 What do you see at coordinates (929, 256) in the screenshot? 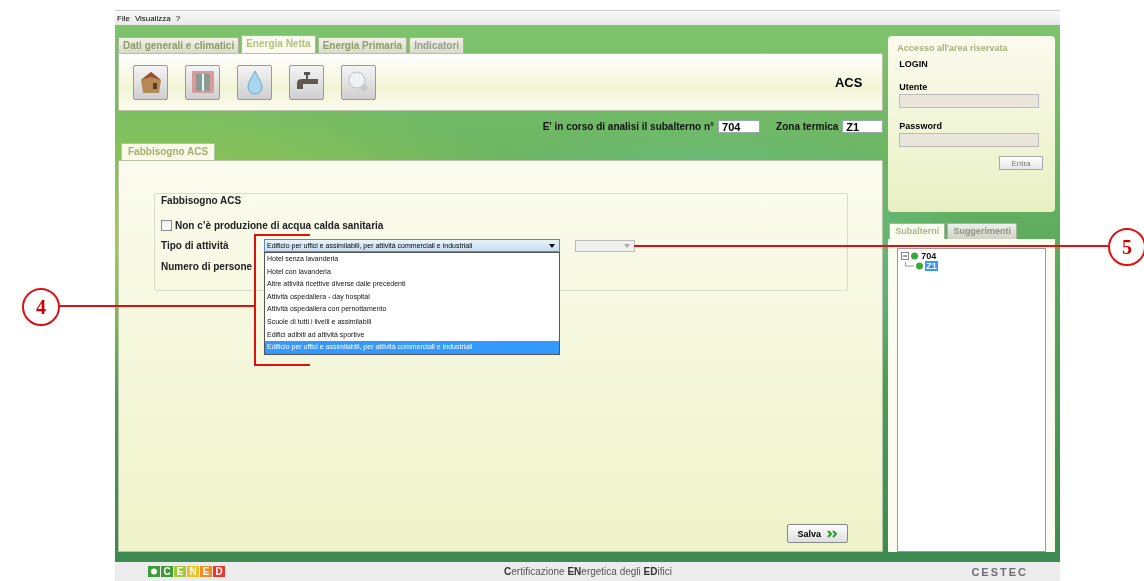
I see `tree-item: 704` at bounding box center [929, 256].